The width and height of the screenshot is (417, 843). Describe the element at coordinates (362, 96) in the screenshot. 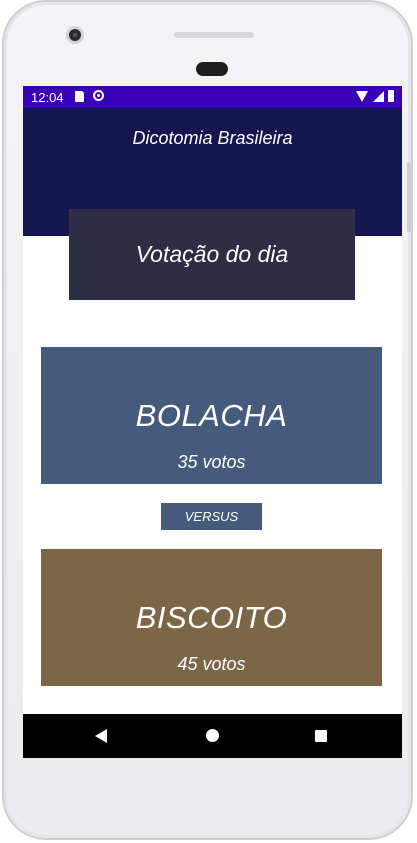

I see `wifi-icon` at that location.